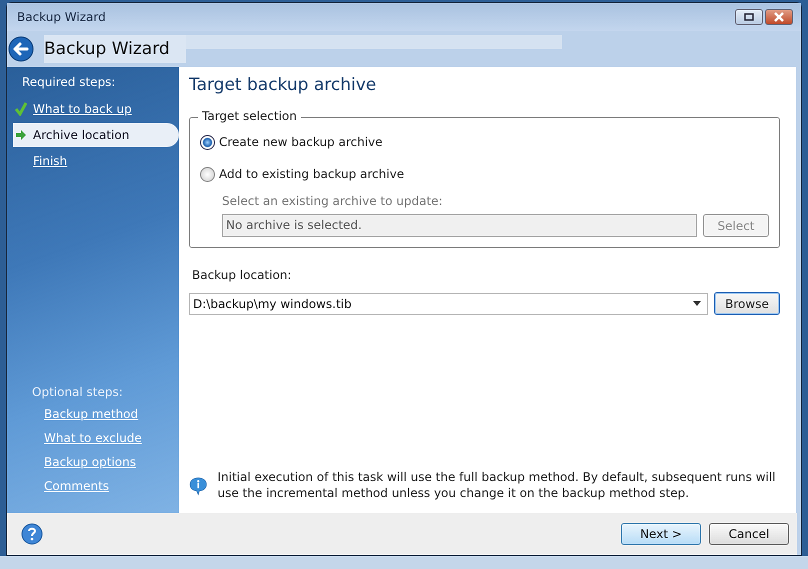  What do you see at coordinates (93, 161) in the screenshot?
I see `step-item: Finish` at bounding box center [93, 161].